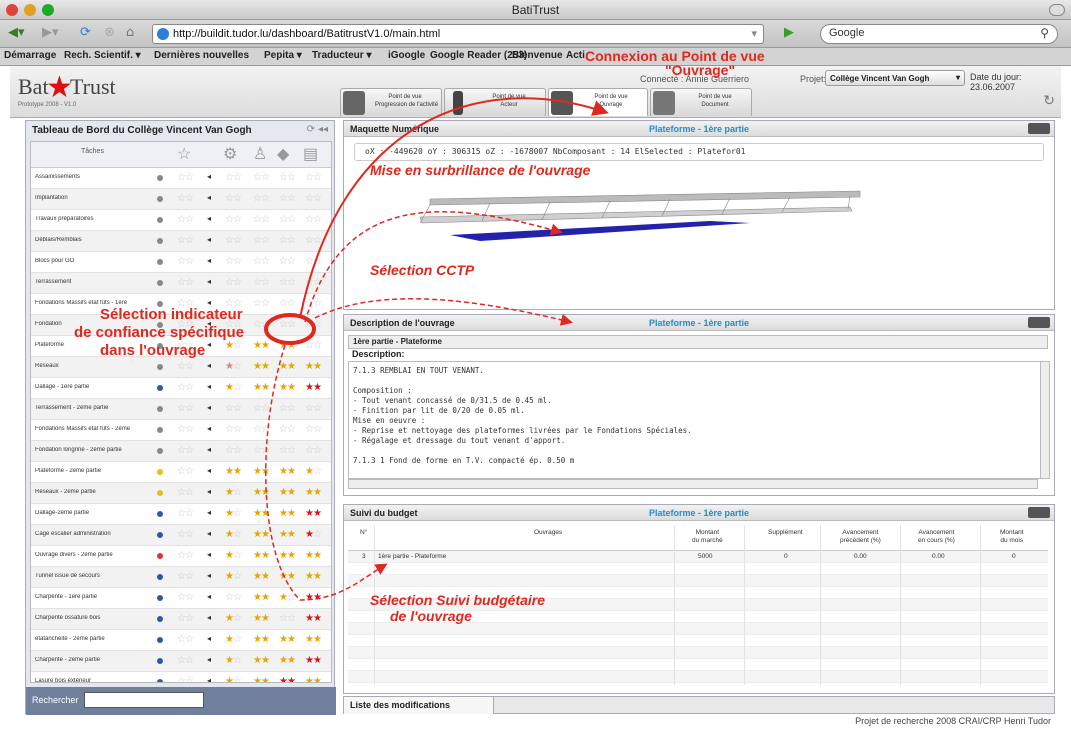 This screenshot has width=1071, height=736. I want to click on project-select: Collège Vincent Van Gogh ▾, so click(895, 78).